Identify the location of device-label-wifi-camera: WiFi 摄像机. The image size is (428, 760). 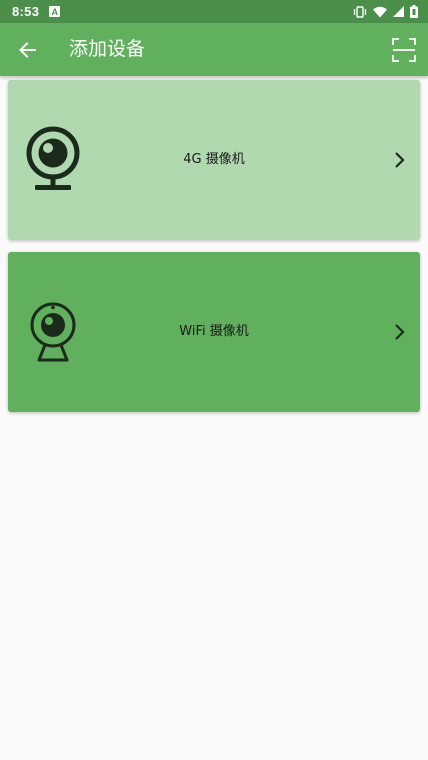
(214, 331).